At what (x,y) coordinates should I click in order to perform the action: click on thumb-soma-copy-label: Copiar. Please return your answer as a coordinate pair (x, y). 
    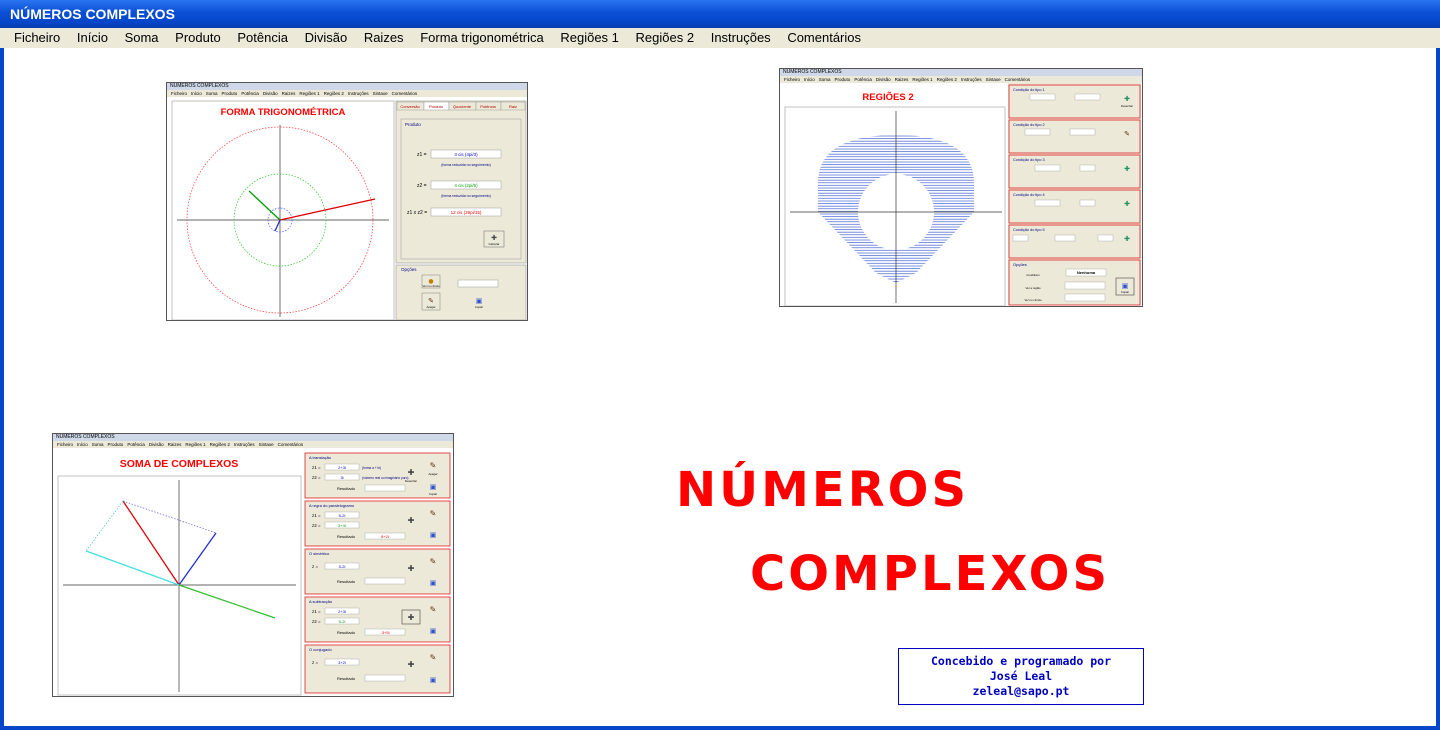
    Looking at the image, I should click on (433, 494).